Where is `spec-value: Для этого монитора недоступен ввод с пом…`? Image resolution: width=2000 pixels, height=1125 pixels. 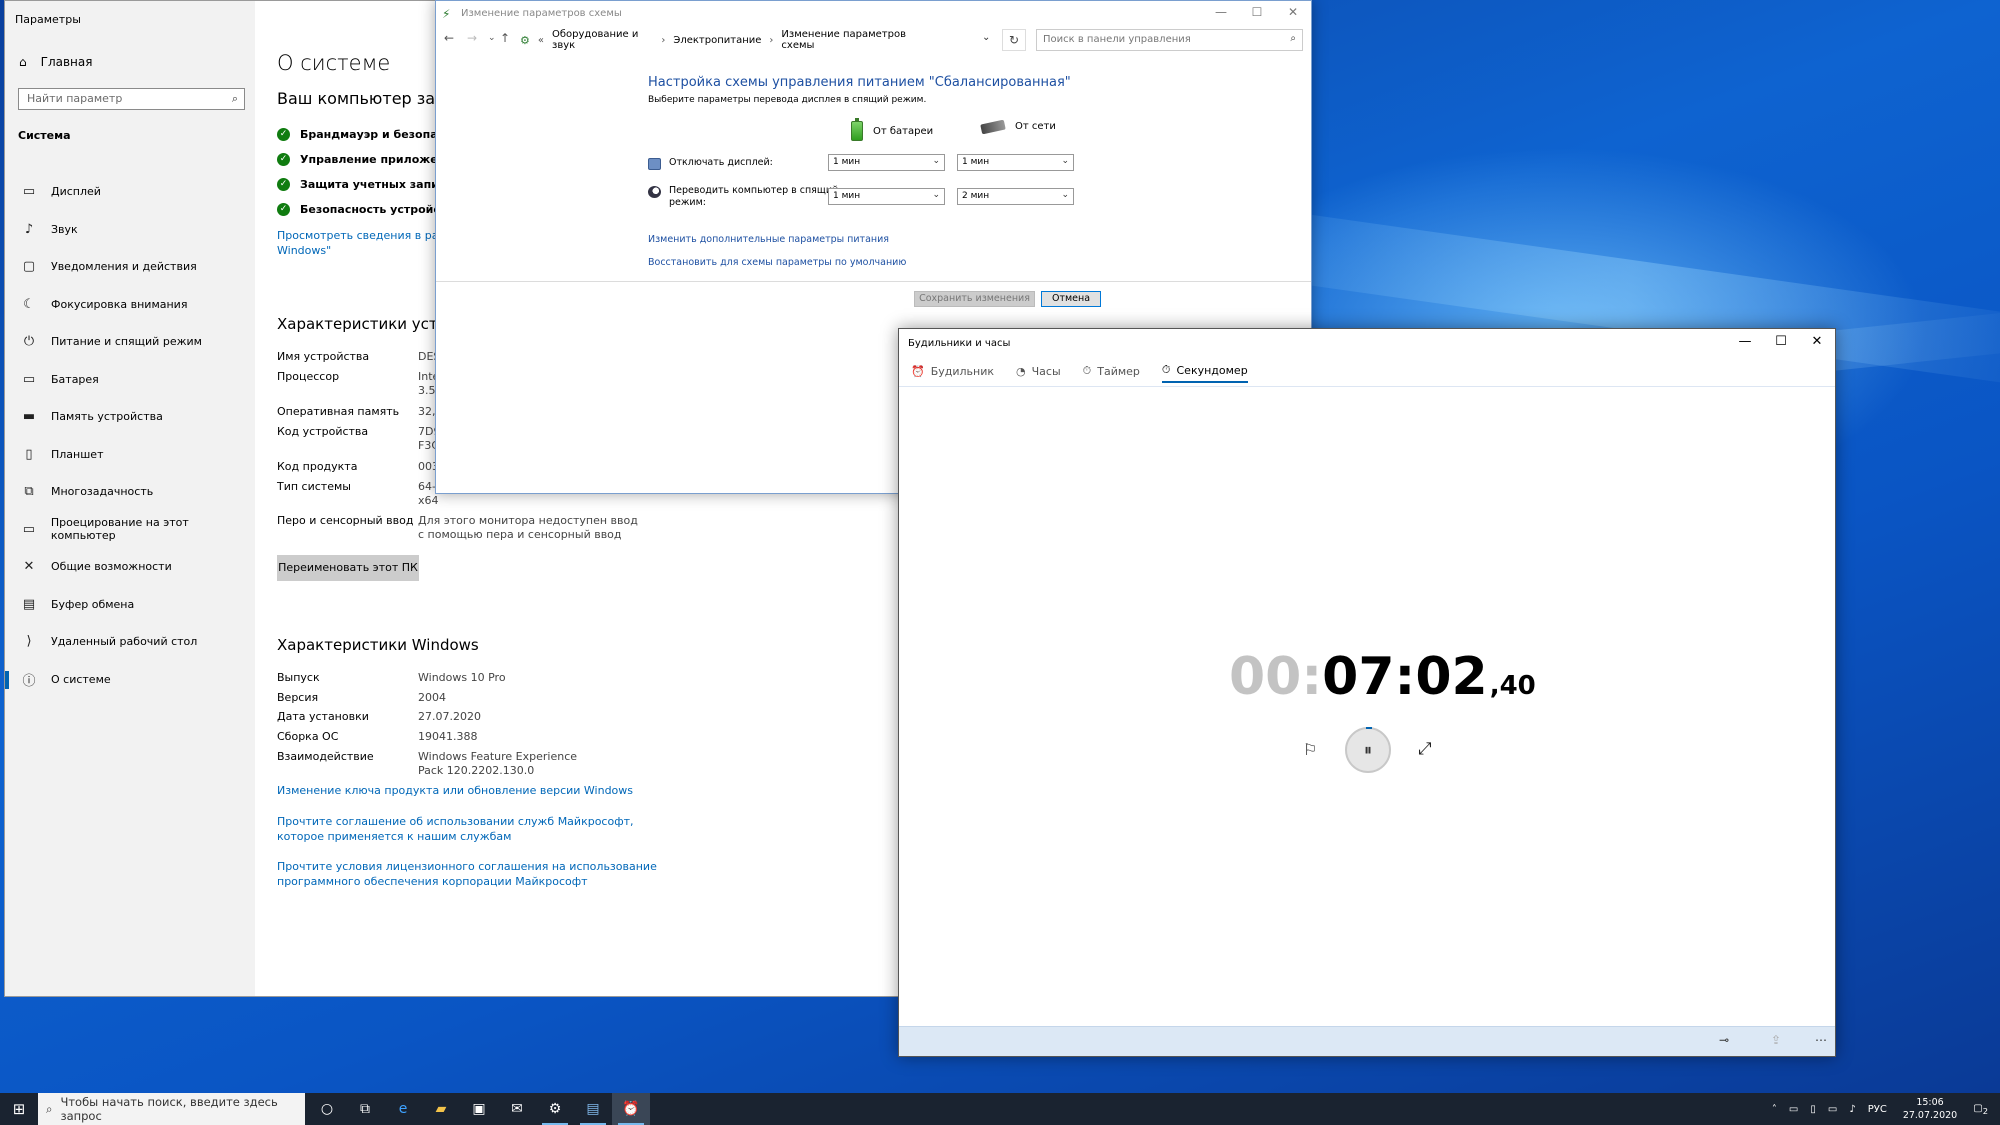 spec-value: Для этого монитора недоступен ввод с пом… is located at coordinates (528, 527).